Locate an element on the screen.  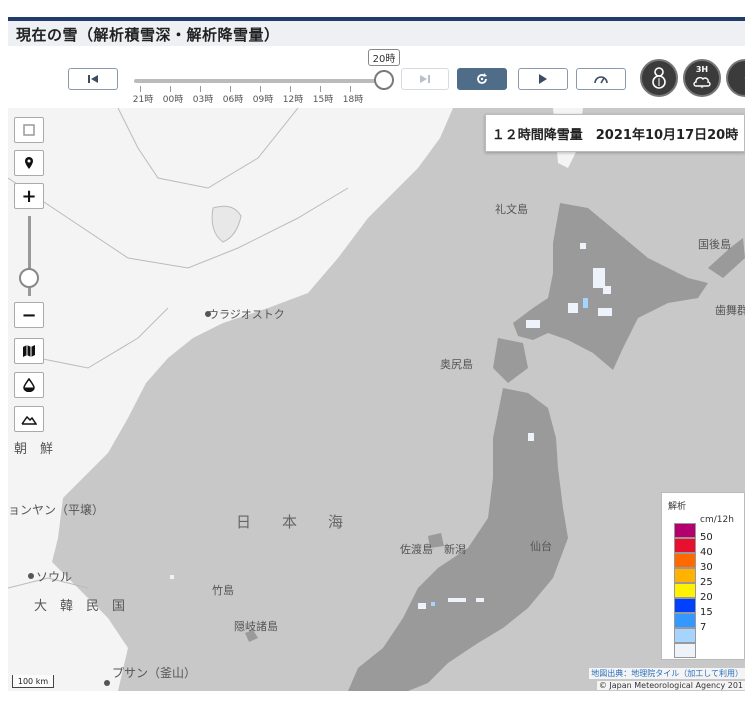
legend-value: 50 is located at coordinates (706, 537).